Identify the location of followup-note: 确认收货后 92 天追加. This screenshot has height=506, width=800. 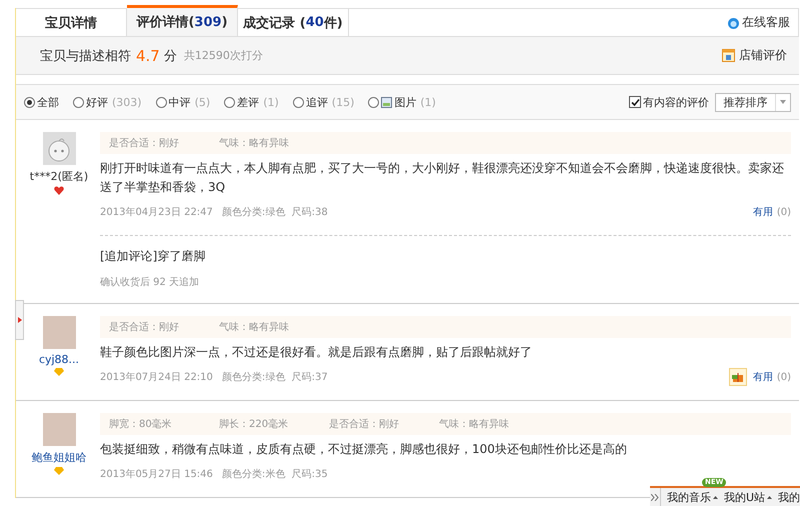
(150, 282).